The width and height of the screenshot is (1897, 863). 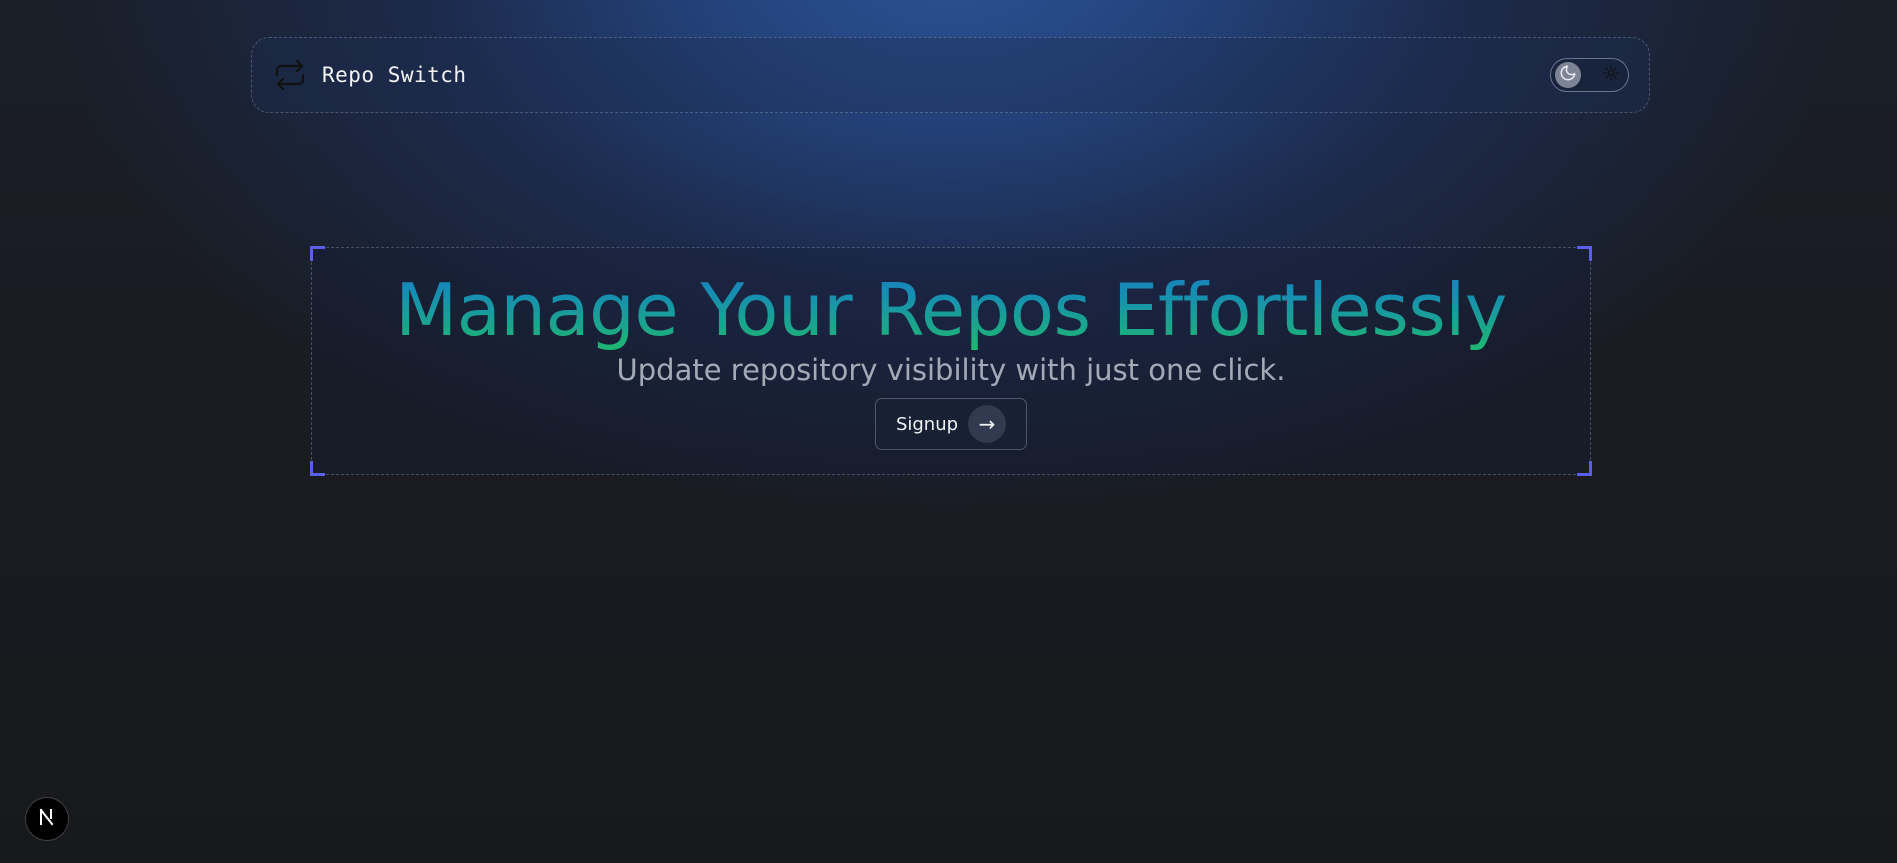 I want to click on repeat-arrows-icon, so click(x=290, y=75).